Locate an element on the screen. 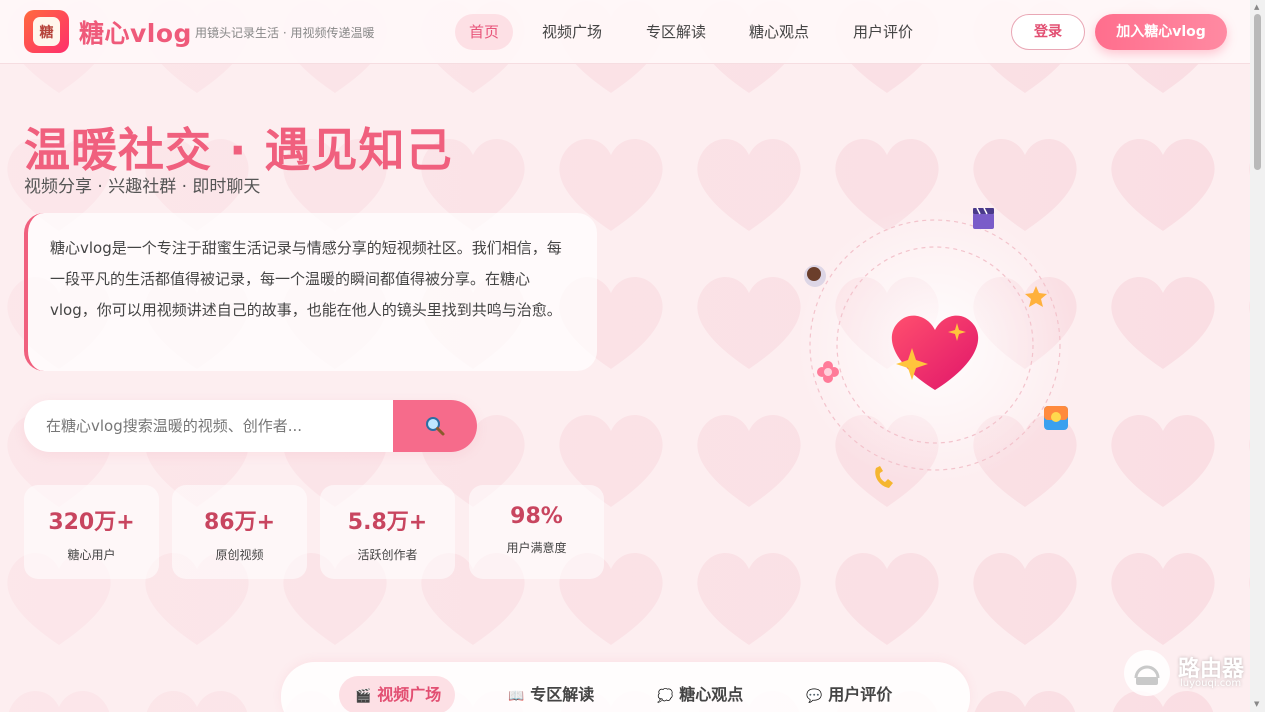 The height and width of the screenshot is (712, 1265). nav-item-reviews: 用户评价 is located at coordinates (883, 32).